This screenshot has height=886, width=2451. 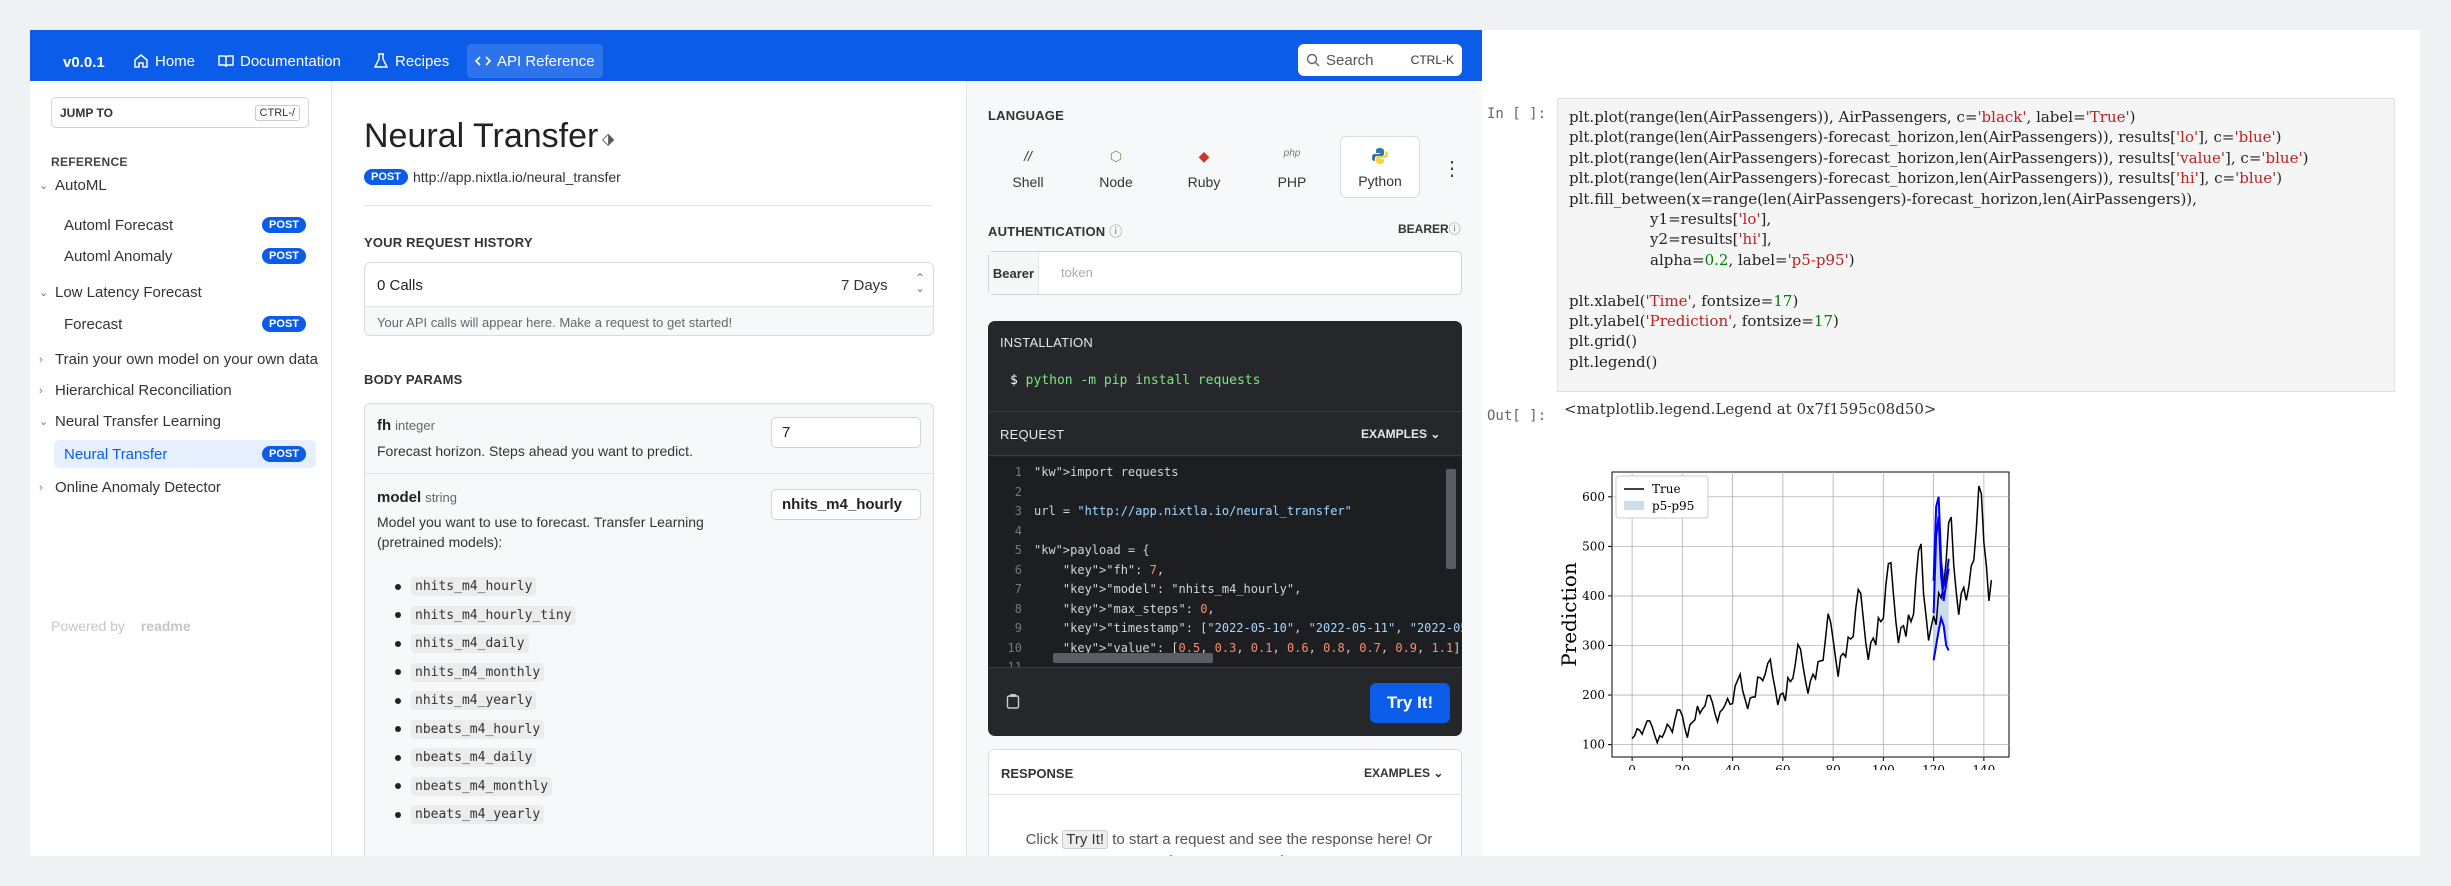 I want to click on model-option-item: nhits_m4_hourly, so click(x=474, y=586).